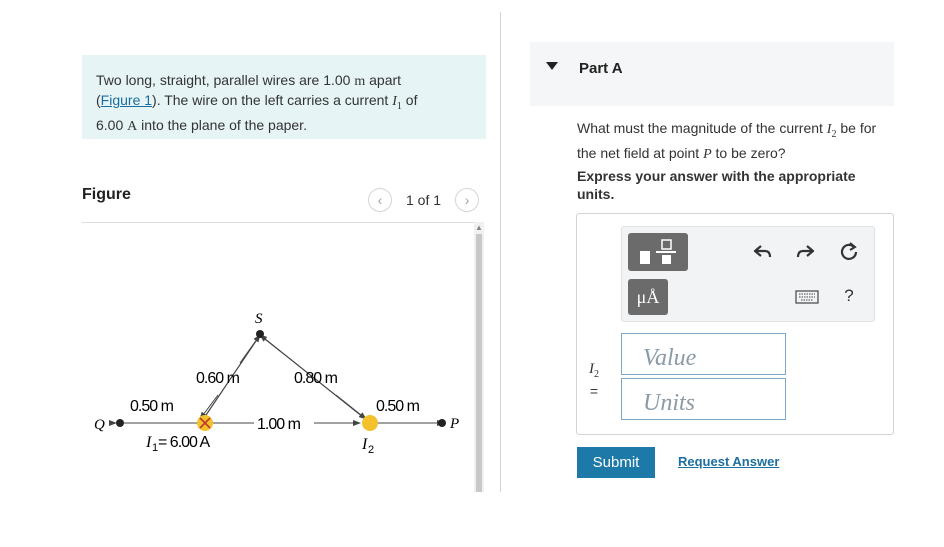 The height and width of the screenshot is (547, 944). I want to click on point-q-marker, so click(120, 423).